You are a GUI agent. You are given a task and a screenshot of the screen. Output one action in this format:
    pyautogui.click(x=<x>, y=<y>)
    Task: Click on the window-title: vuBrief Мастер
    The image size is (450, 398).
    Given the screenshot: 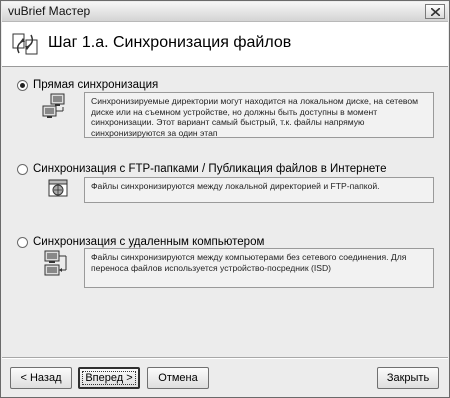 What is the action you would take?
    pyautogui.click(x=49, y=11)
    